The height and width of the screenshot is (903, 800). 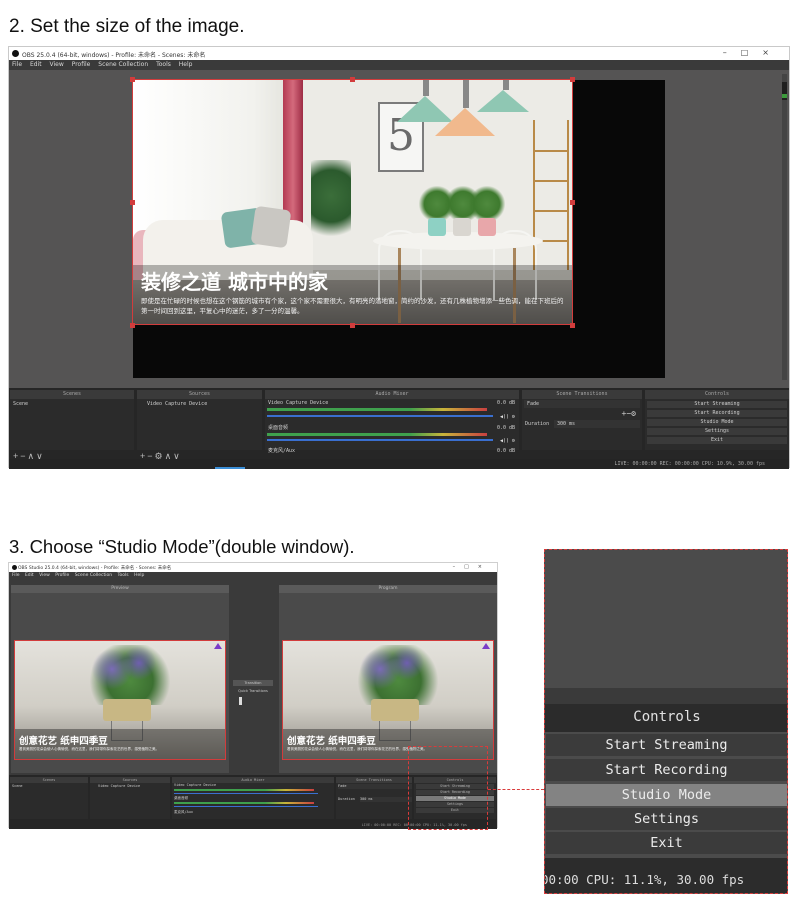 I want to click on scene-heading: 装修之道 城市中的家, so click(x=234, y=282).